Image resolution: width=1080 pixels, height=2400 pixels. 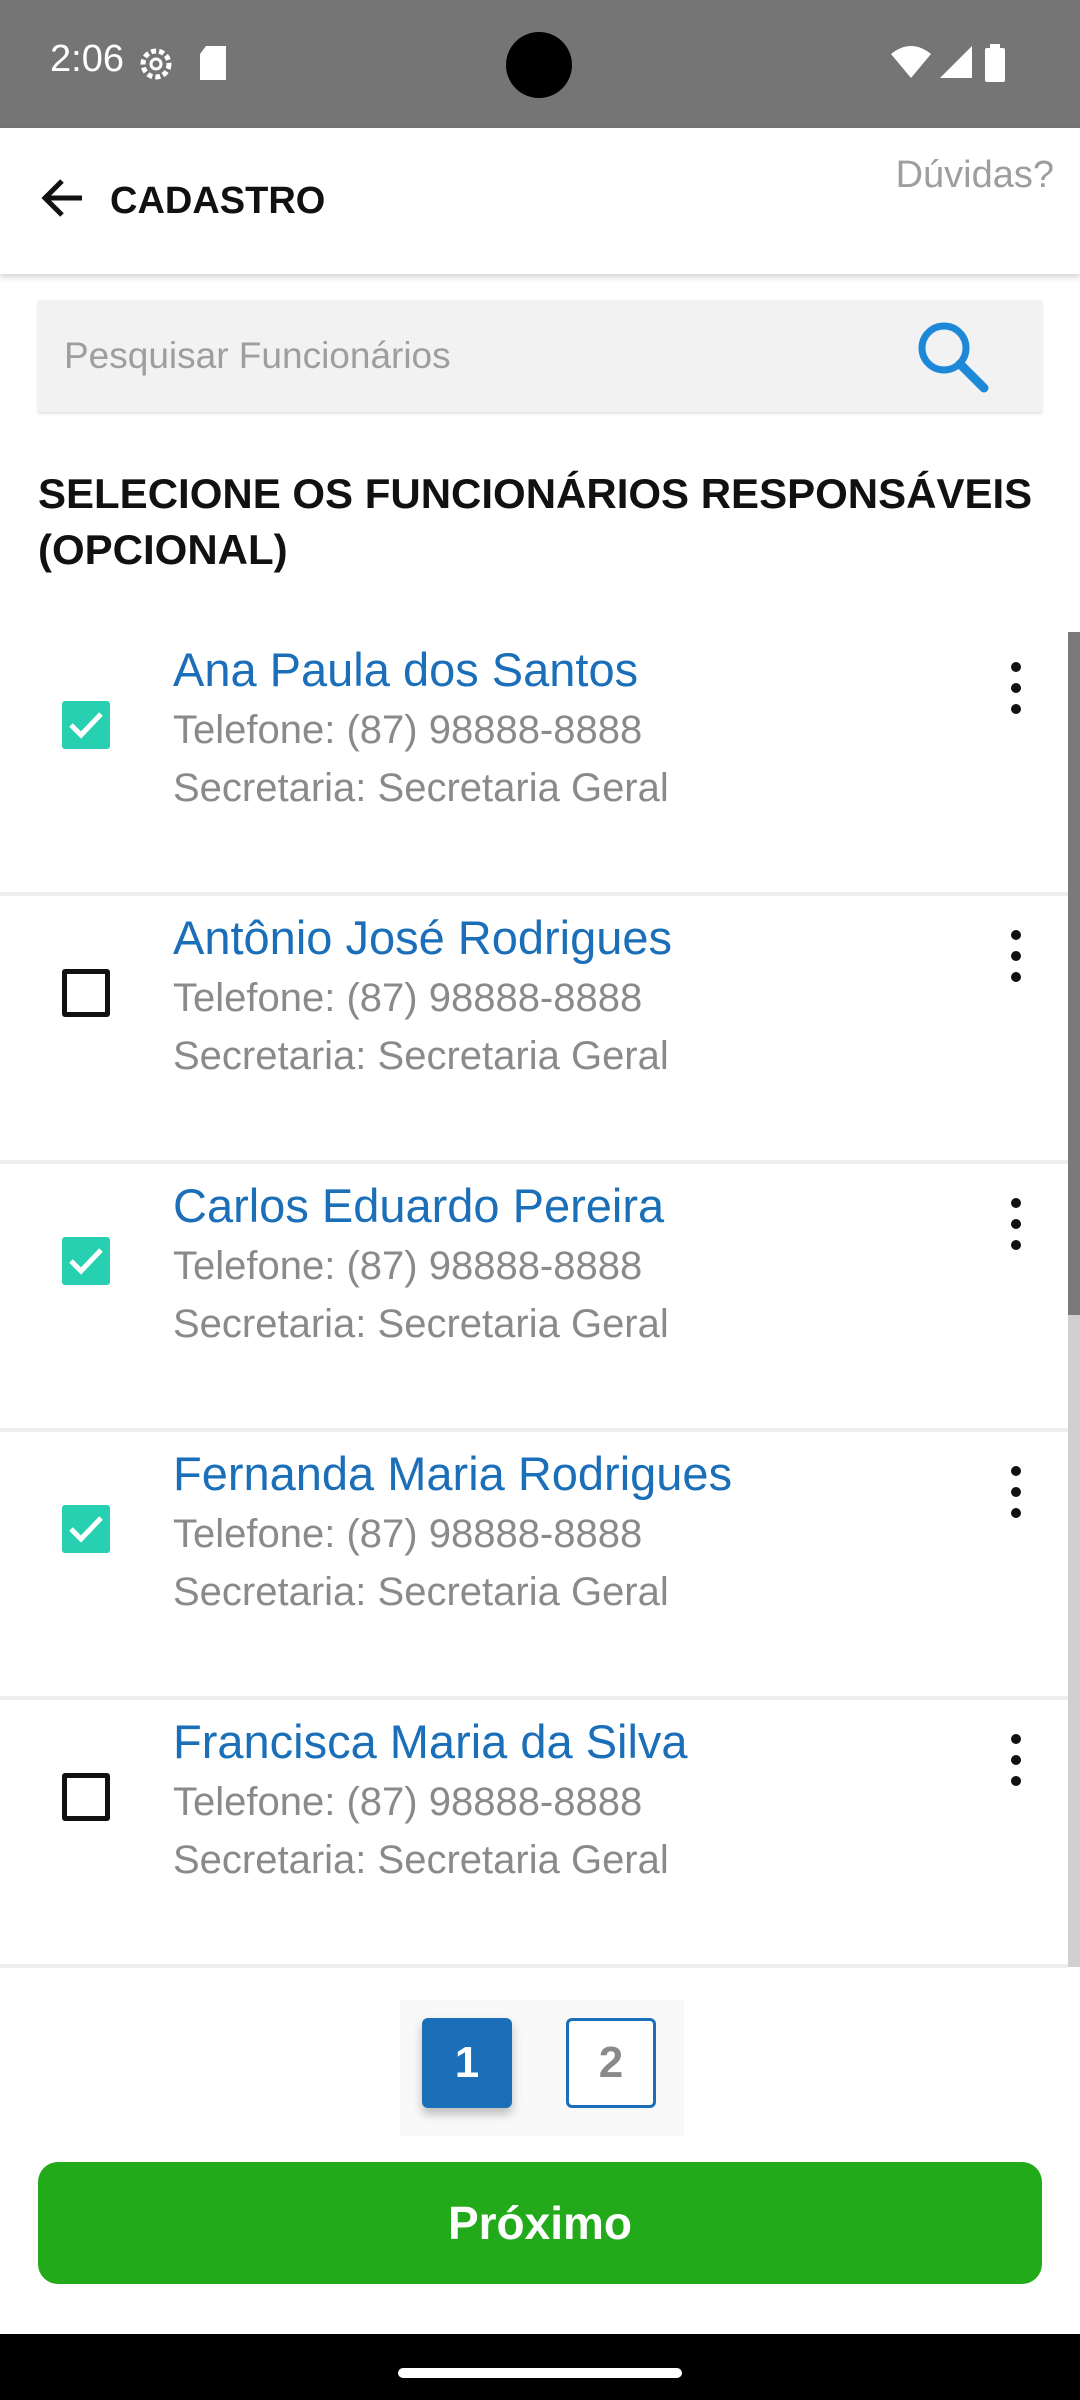 I want to click on next-button: Próximo, so click(x=540, y=2223).